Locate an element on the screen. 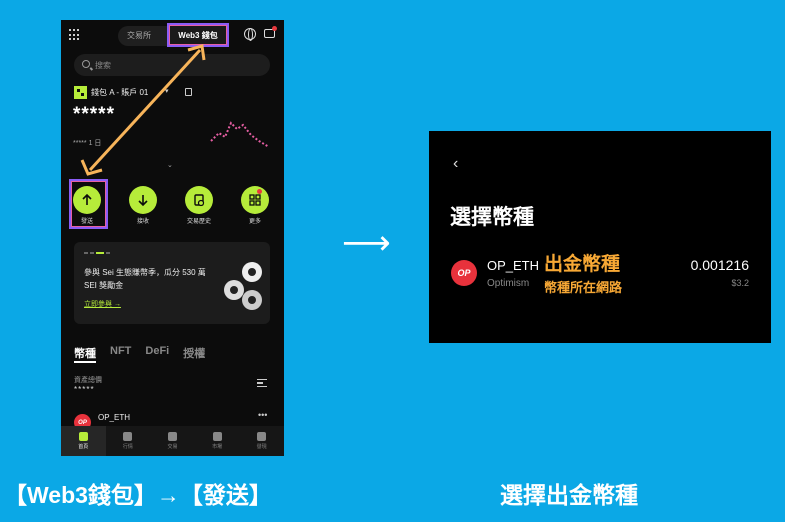  tab-web3-wallet: Web3 錢包 is located at coordinates (198, 35).